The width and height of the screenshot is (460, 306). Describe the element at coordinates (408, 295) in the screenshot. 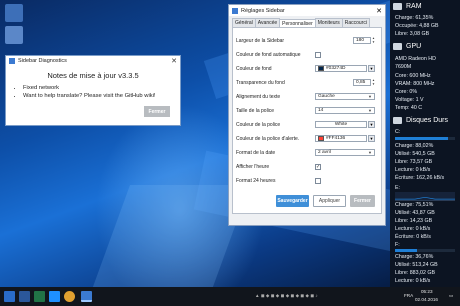

I see `language-indicator: FRA` at that location.